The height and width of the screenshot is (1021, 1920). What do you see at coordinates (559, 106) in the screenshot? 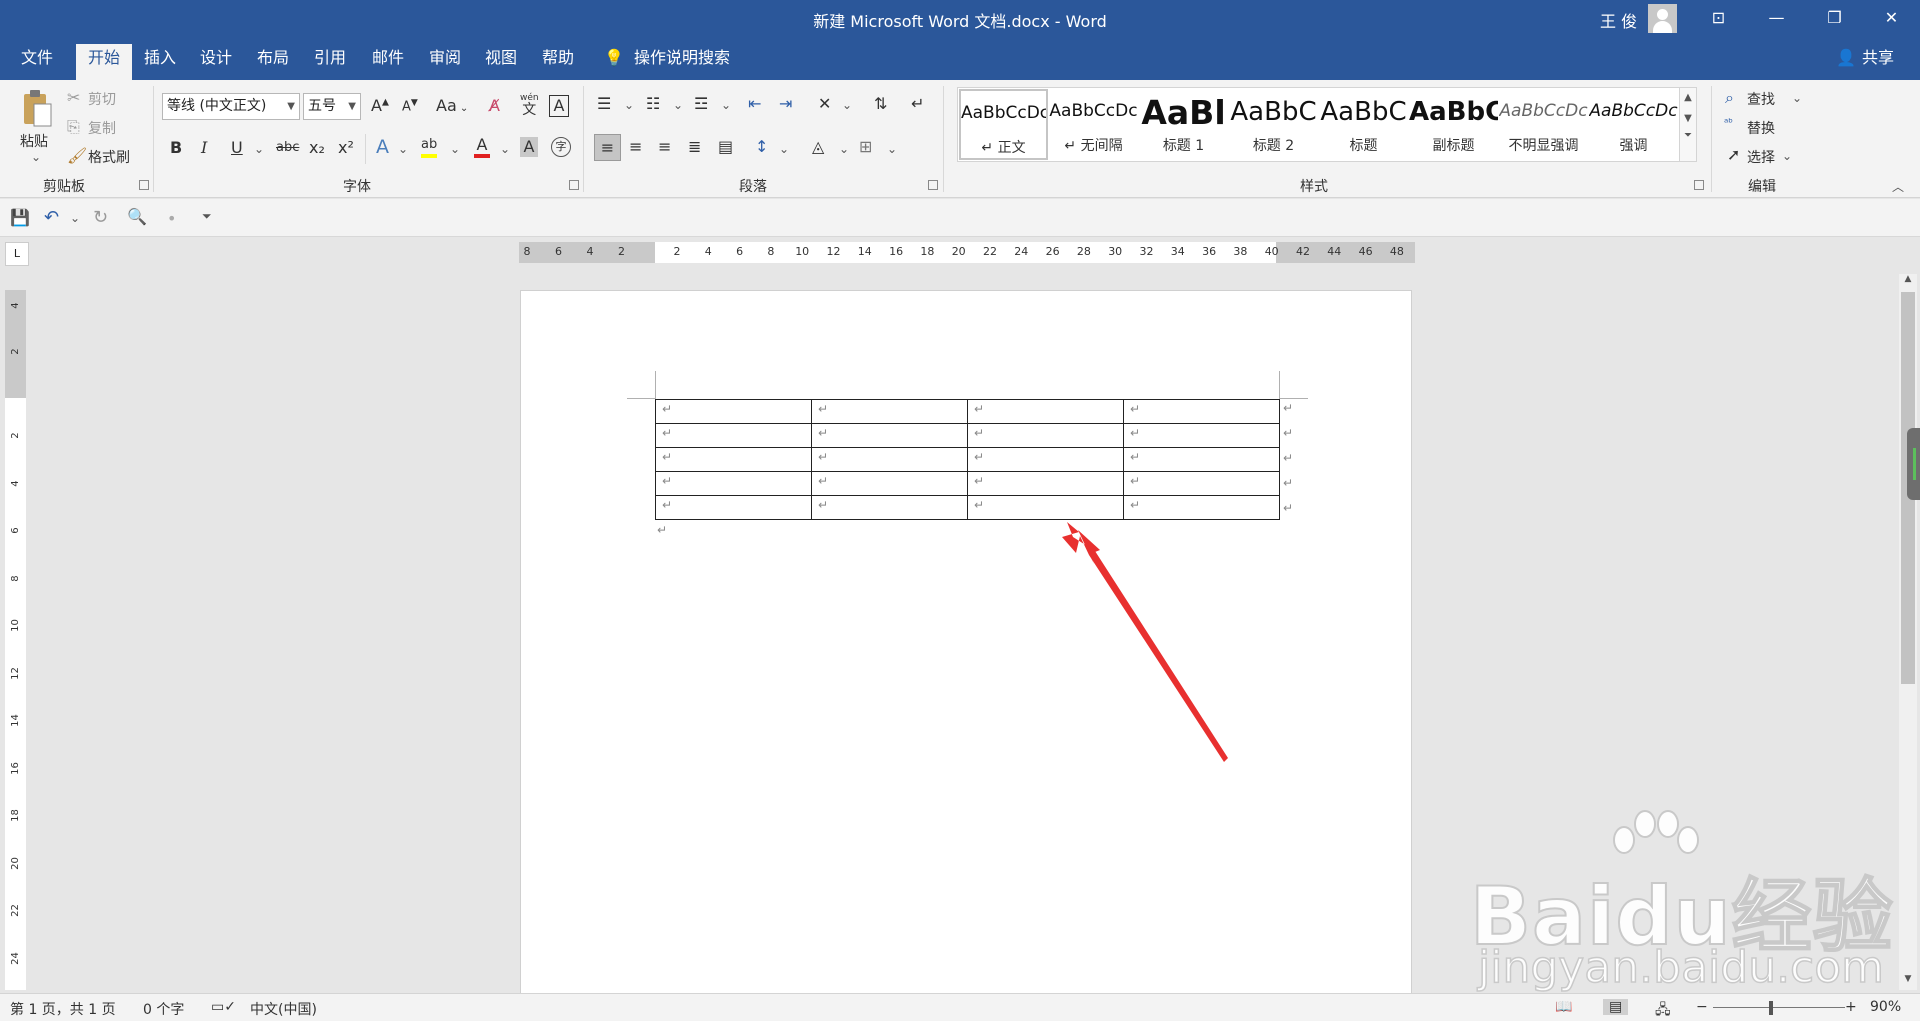
I see `character-border-icon: A` at bounding box center [559, 106].